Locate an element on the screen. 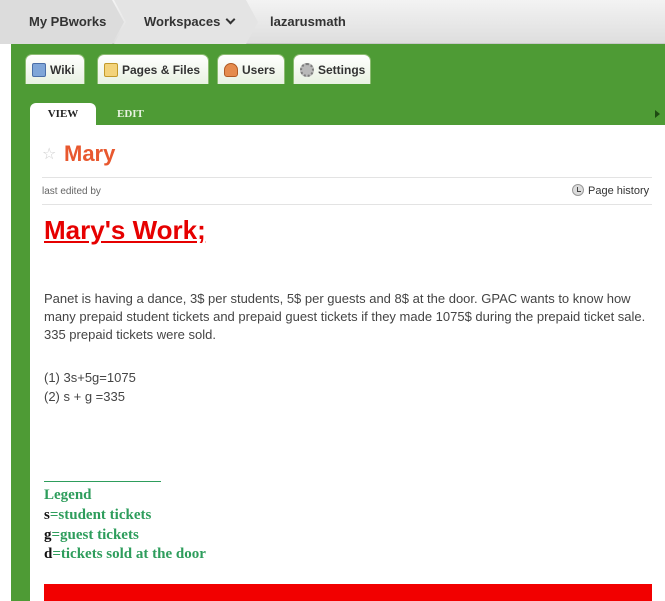 The width and height of the screenshot is (665, 601). last-edited-info: last edited by is located at coordinates (71, 191).